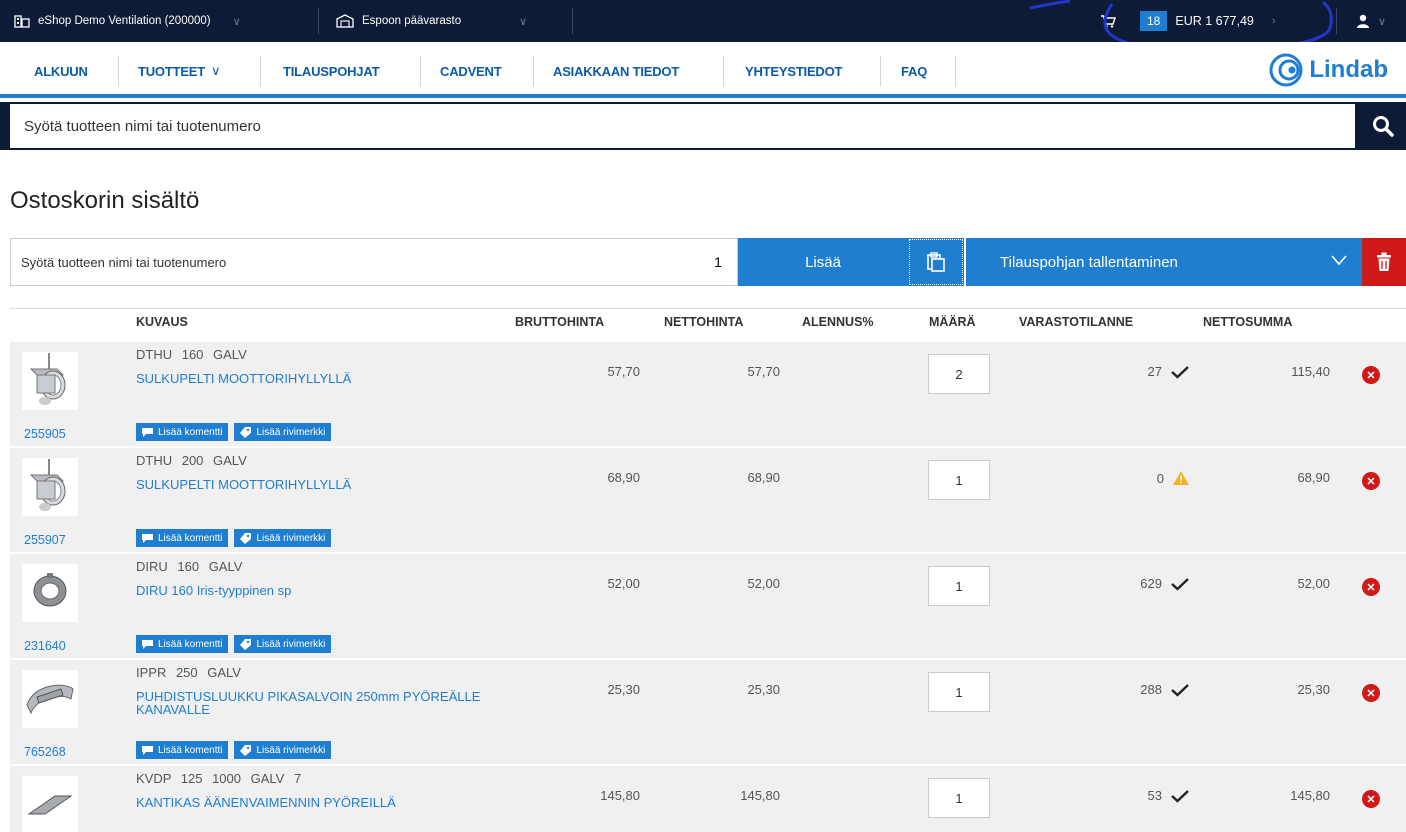  What do you see at coordinates (682, 126) in the screenshot?
I see `search-input` at bounding box center [682, 126].